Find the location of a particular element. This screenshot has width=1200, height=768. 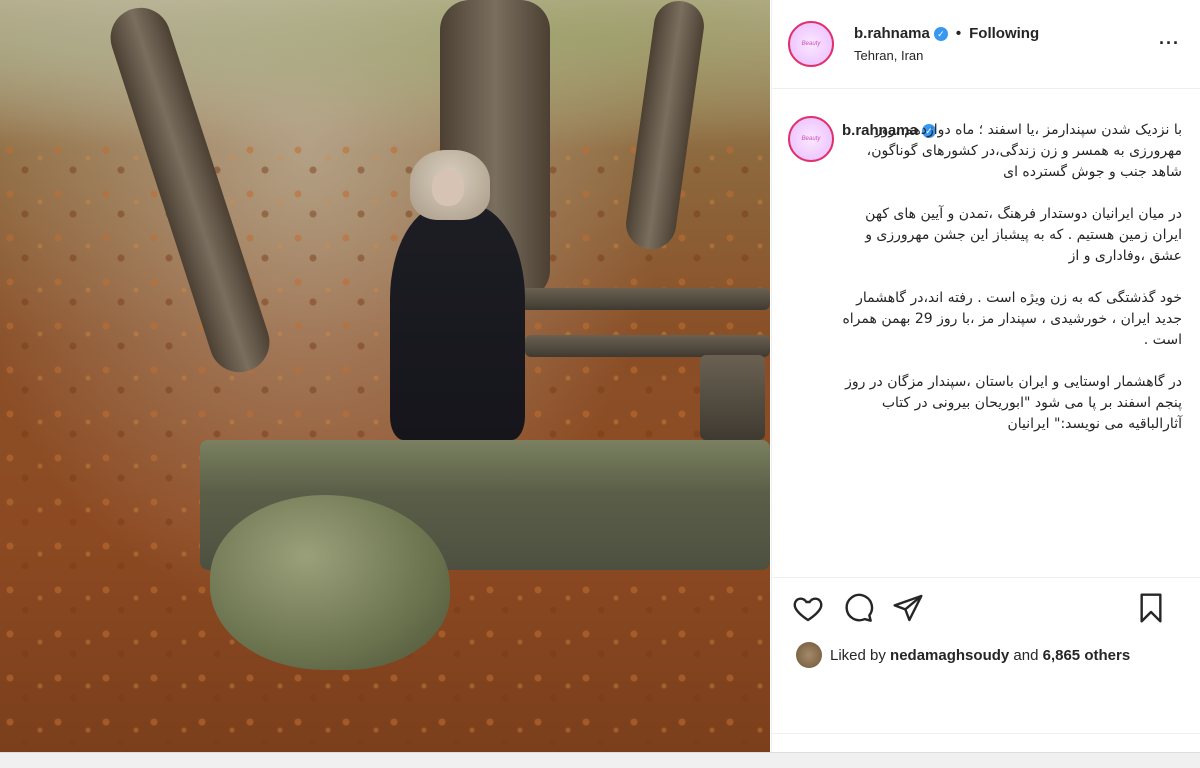

seated-person is located at coordinates (455, 297).